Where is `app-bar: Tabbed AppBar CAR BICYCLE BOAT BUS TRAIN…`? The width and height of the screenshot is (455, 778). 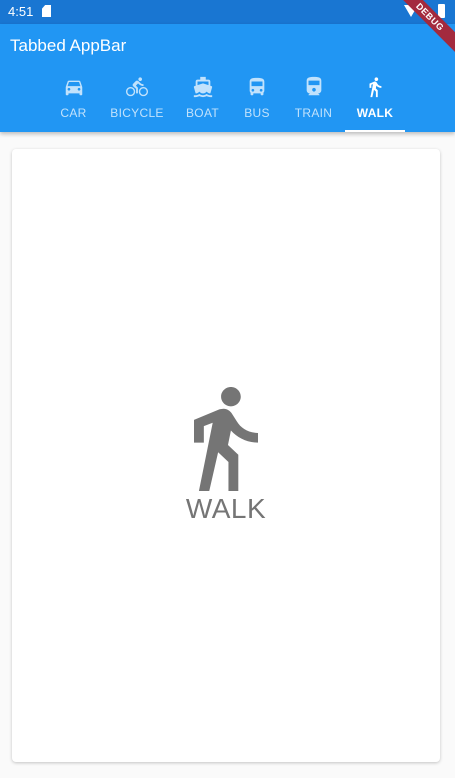 app-bar: Tabbed AppBar CAR BICYCLE BOAT BUS TRAIN… is located at coordinates (227, 78).